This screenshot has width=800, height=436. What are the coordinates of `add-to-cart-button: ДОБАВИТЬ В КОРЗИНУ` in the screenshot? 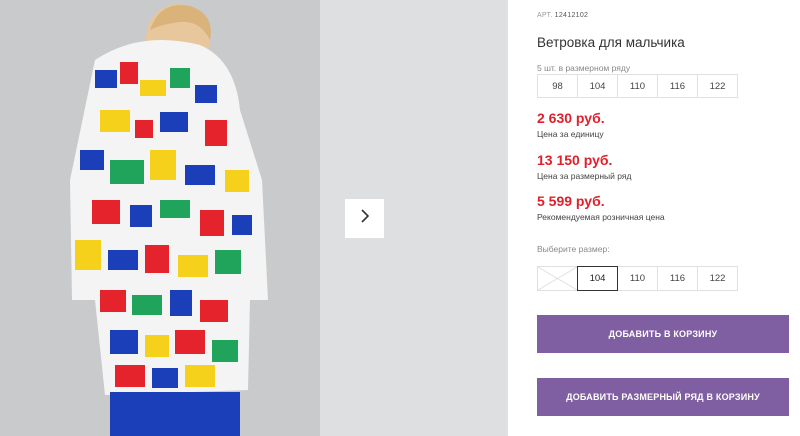 It's located at (663, 334).